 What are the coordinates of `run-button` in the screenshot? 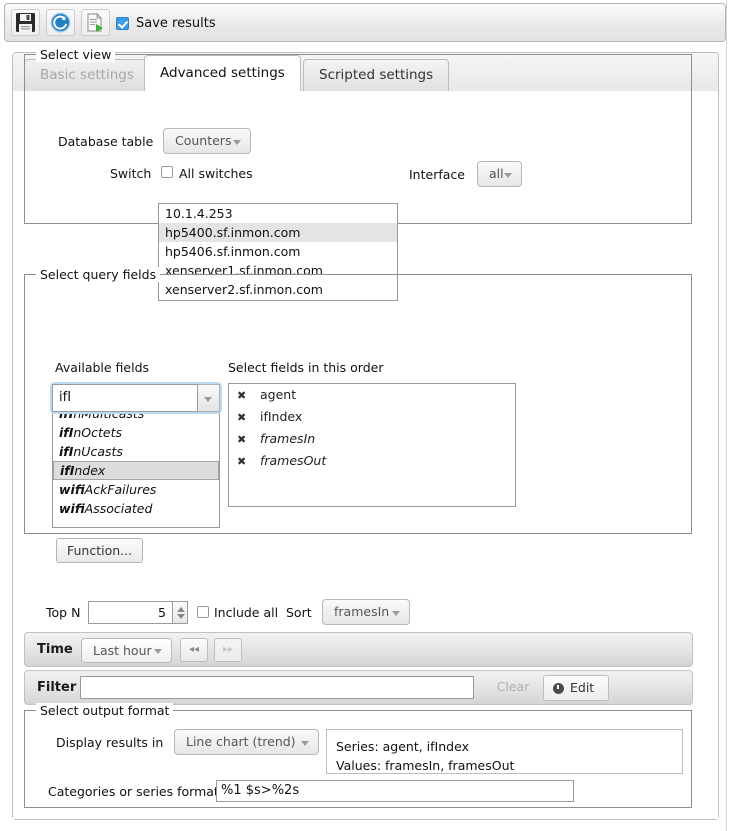 It's located at (95, 22).